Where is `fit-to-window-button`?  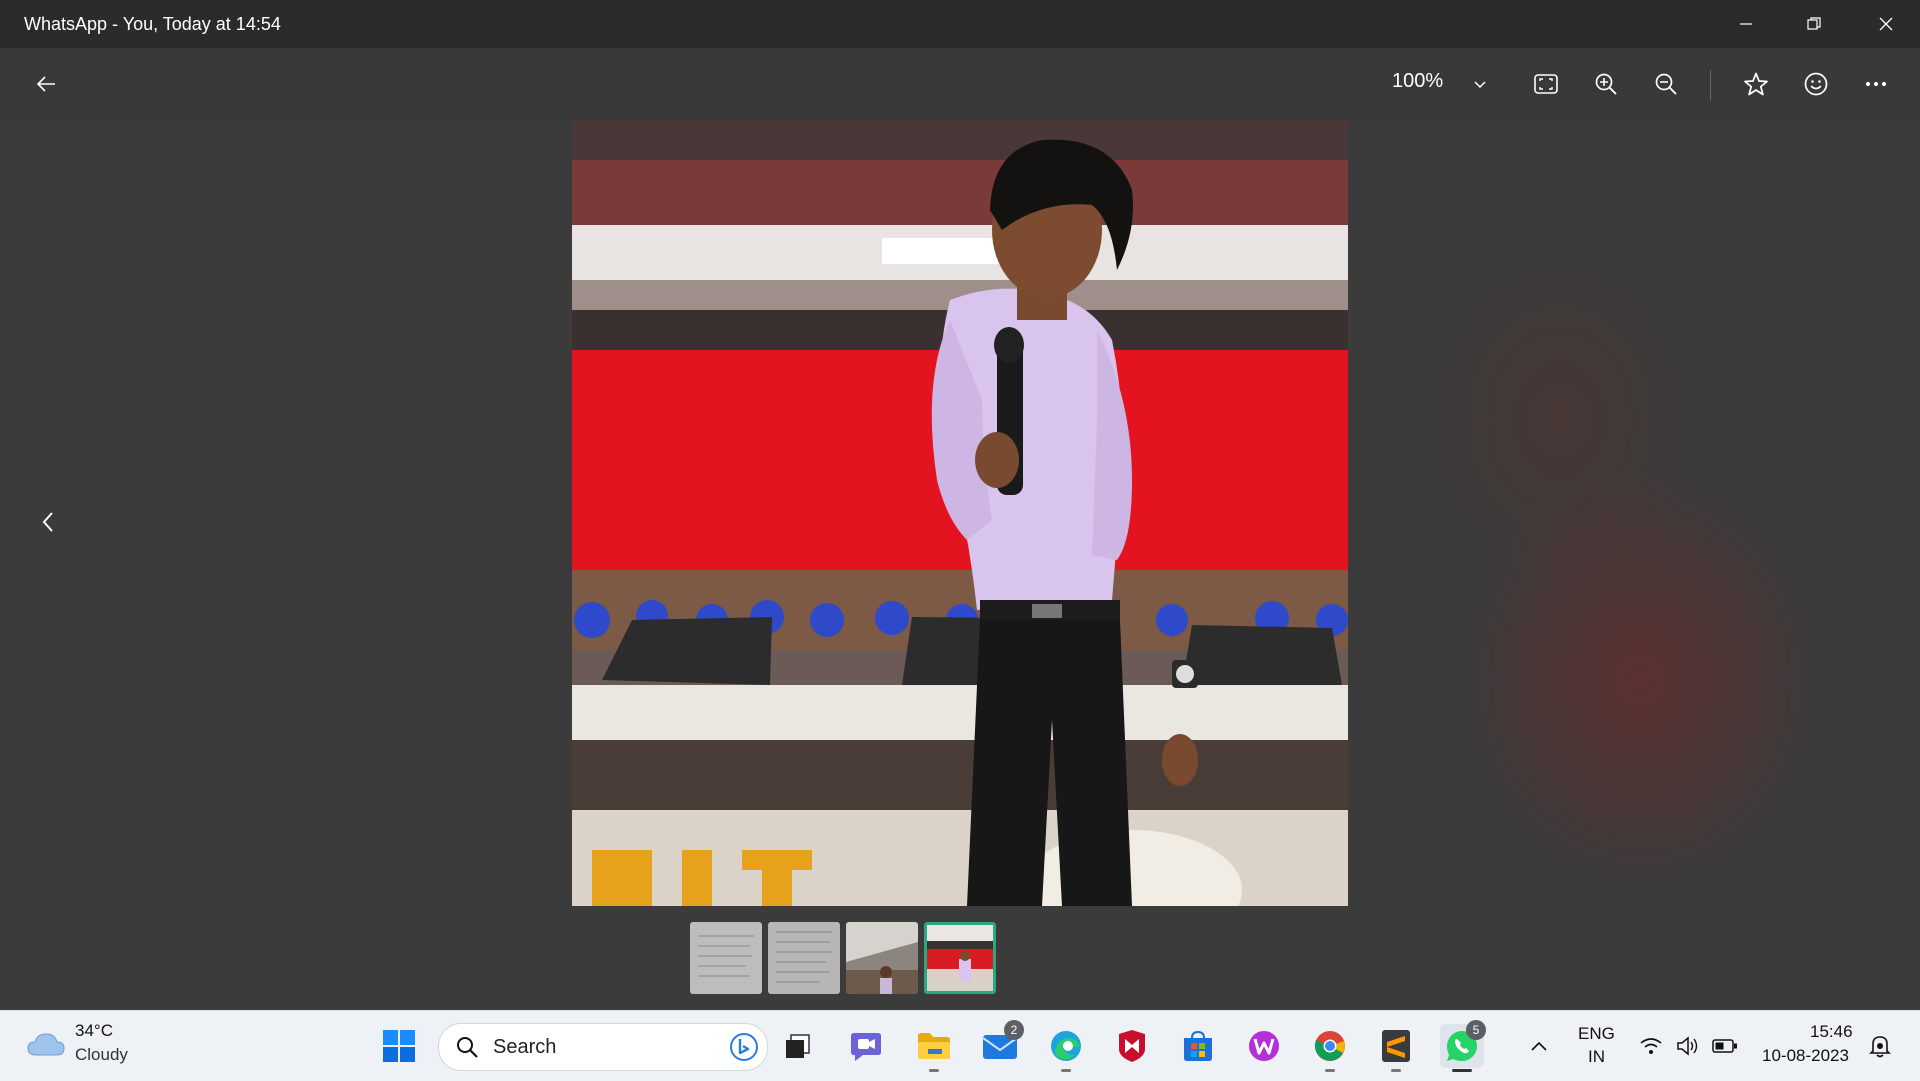 fit-to-window-button is located at coordinates (1546, 84).